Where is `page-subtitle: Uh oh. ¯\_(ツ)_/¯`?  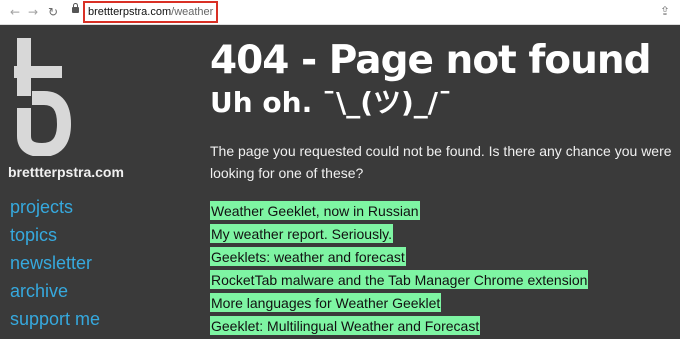 page-subtitle: Uh oh. ¯\_(ツ)_/¯ is located at coordinates (331, 102).